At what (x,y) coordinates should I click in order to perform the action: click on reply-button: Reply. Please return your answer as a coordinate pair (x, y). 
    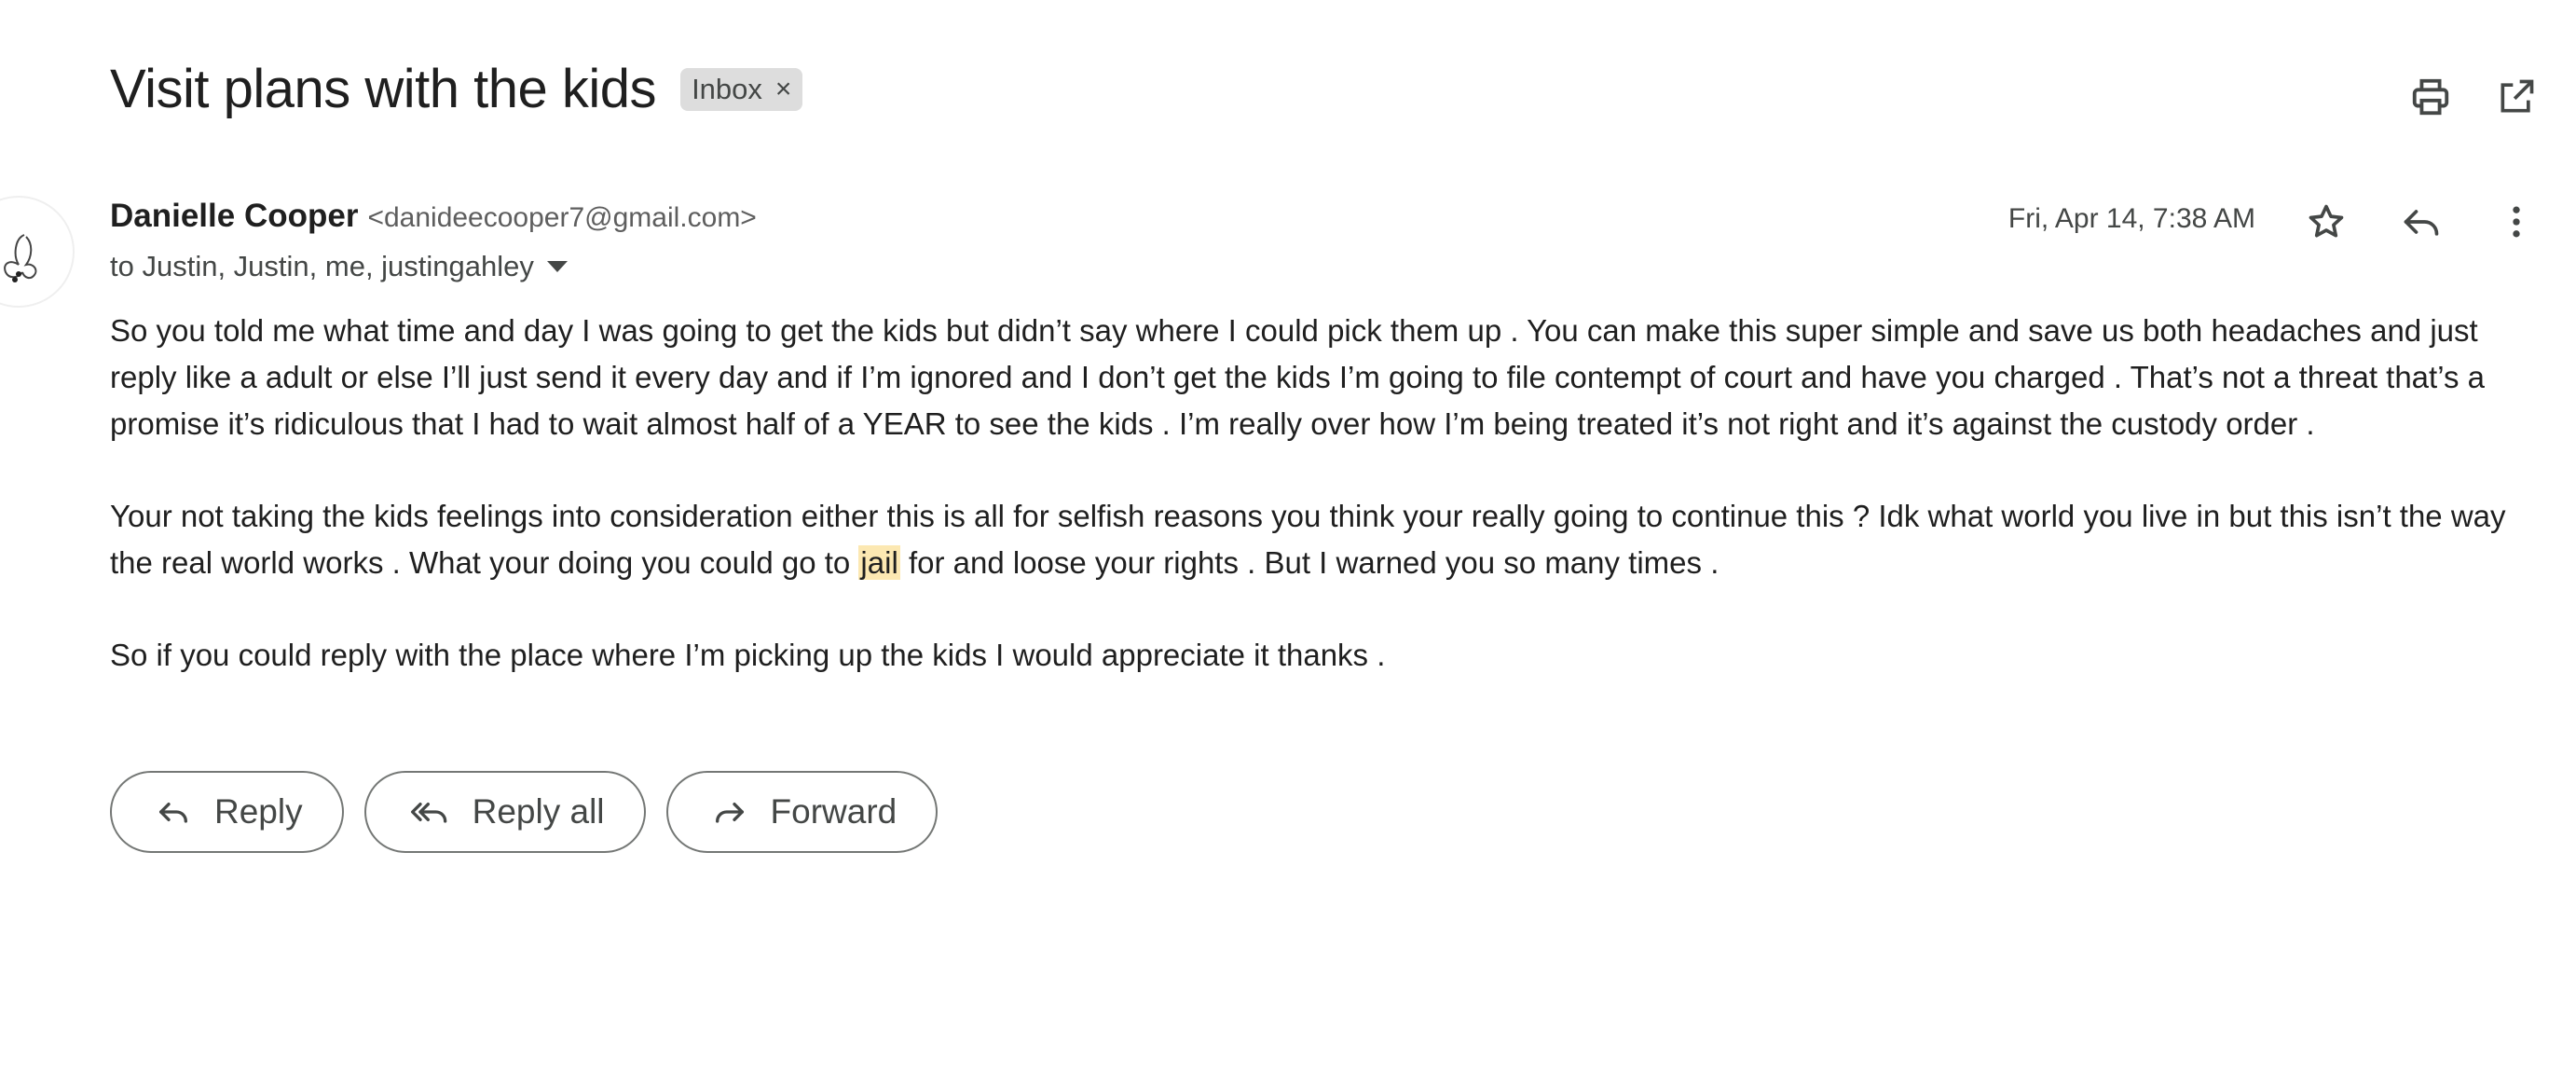
    Looking at the image, I should click on (227, 812).